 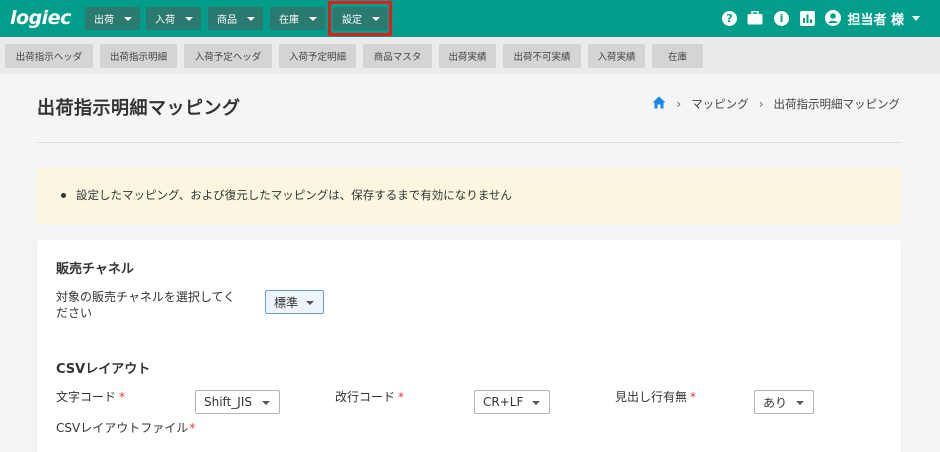 What do you see at coordinates (228, 56) in the screenshot?
I see `tab-receiving-plan-header: 入荷予定ヘッダ` at bounding box center [228, 56].